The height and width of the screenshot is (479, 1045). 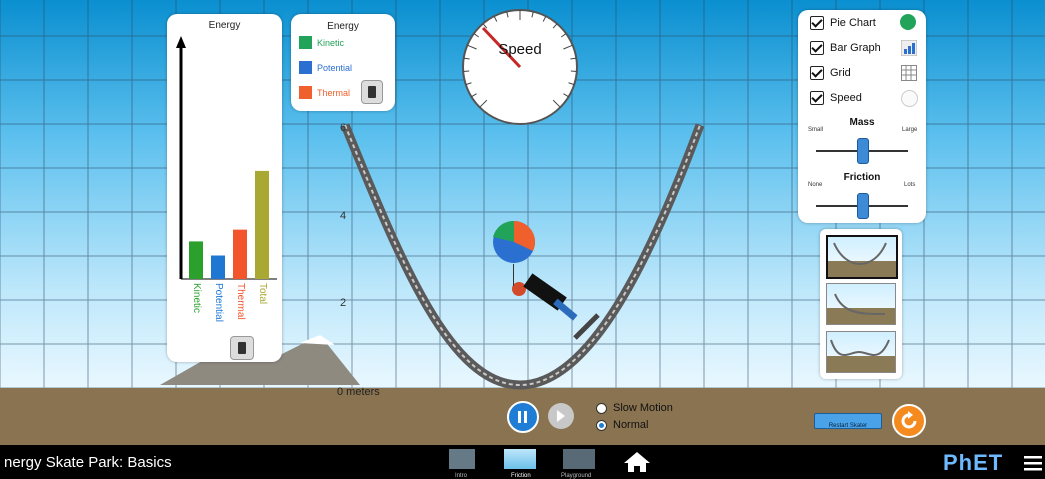 I want to click on reset-icon, so click(x=909, y=420).